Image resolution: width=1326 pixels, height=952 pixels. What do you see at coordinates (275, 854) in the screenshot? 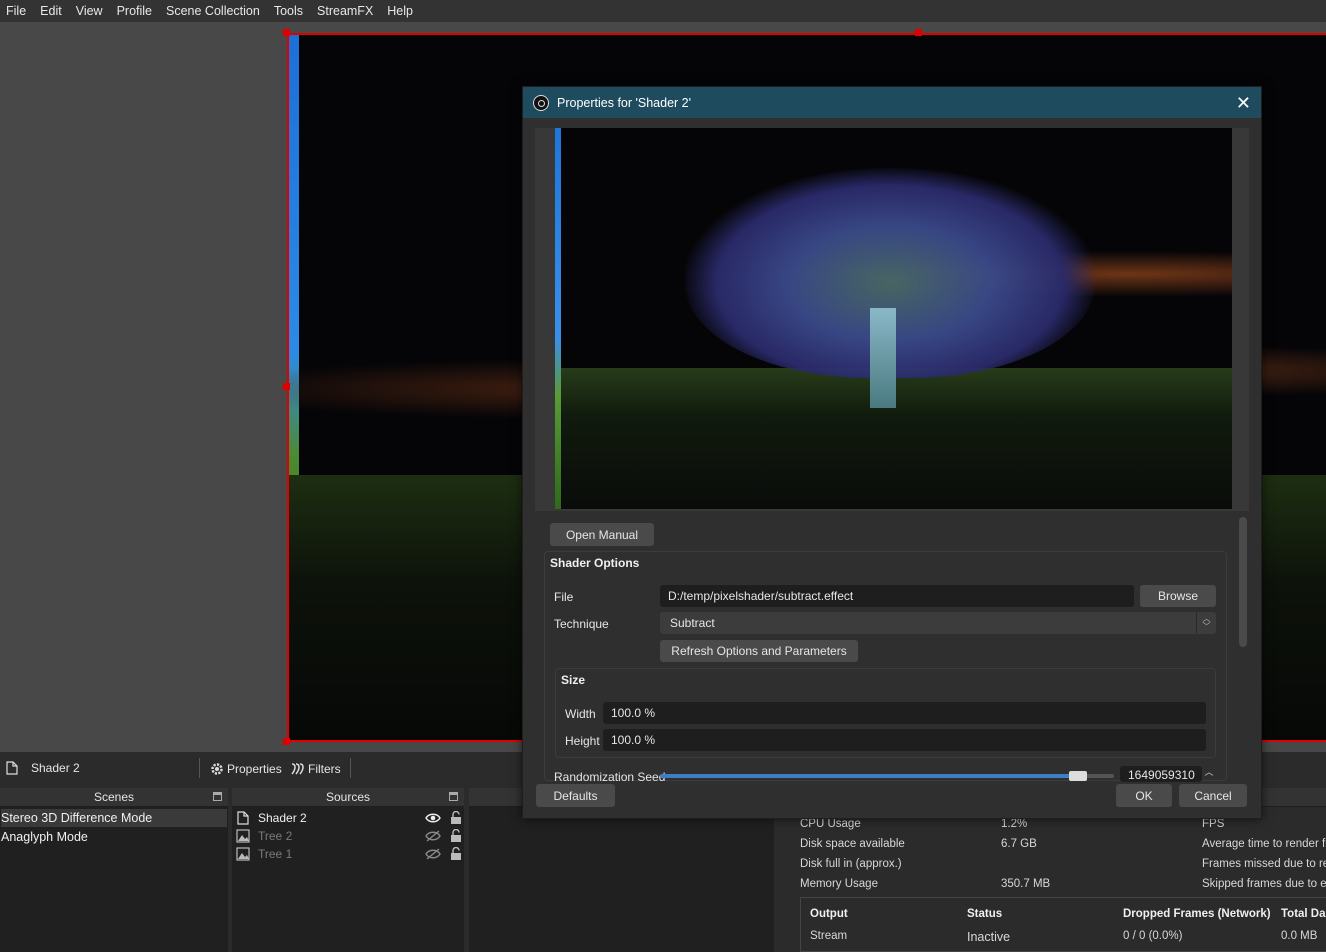
I see `source-name: Tree 1` at bounding box center [275, 854].